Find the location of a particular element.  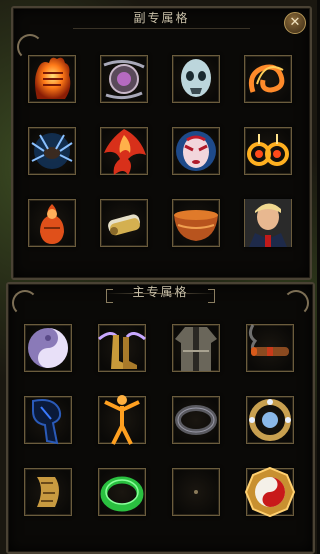

close-button: ✕ is located at coordinates (295, 23).